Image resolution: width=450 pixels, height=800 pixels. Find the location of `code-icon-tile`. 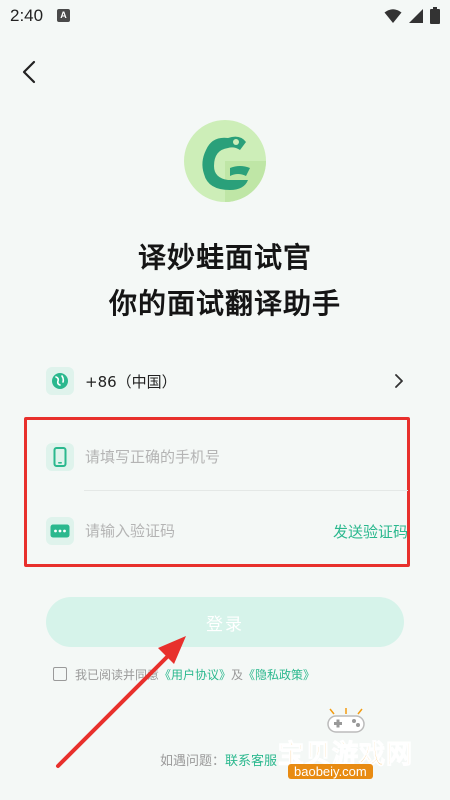

code-icon-tile is located at coordinates (60, 531).